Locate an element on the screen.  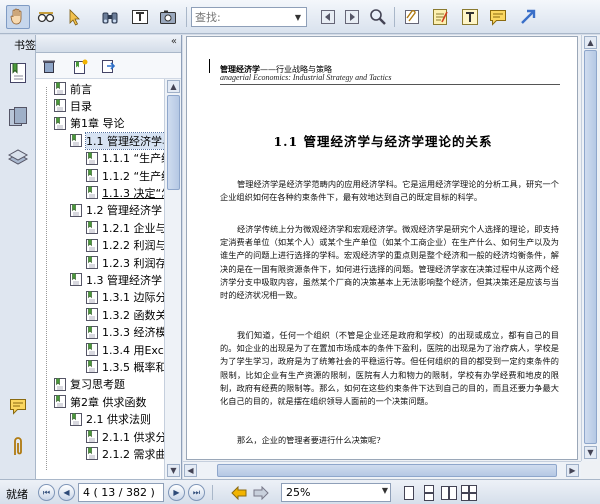
bookmark-item: 1.2.3 利润存在 is located at coordinates (125, 262).